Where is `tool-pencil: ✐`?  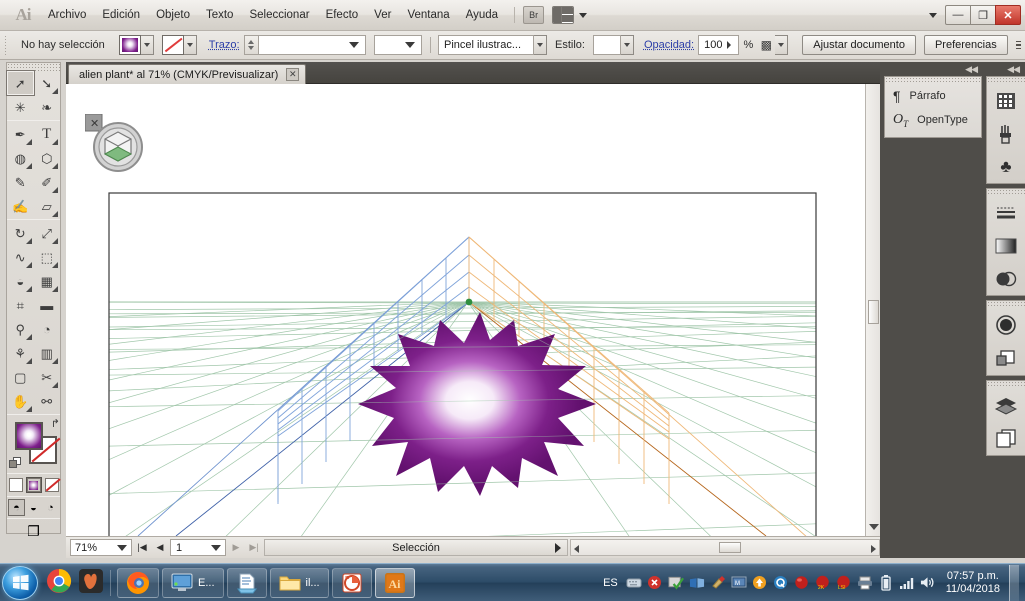 tool-pencil: ✐ is located at coordinates (47, 182).